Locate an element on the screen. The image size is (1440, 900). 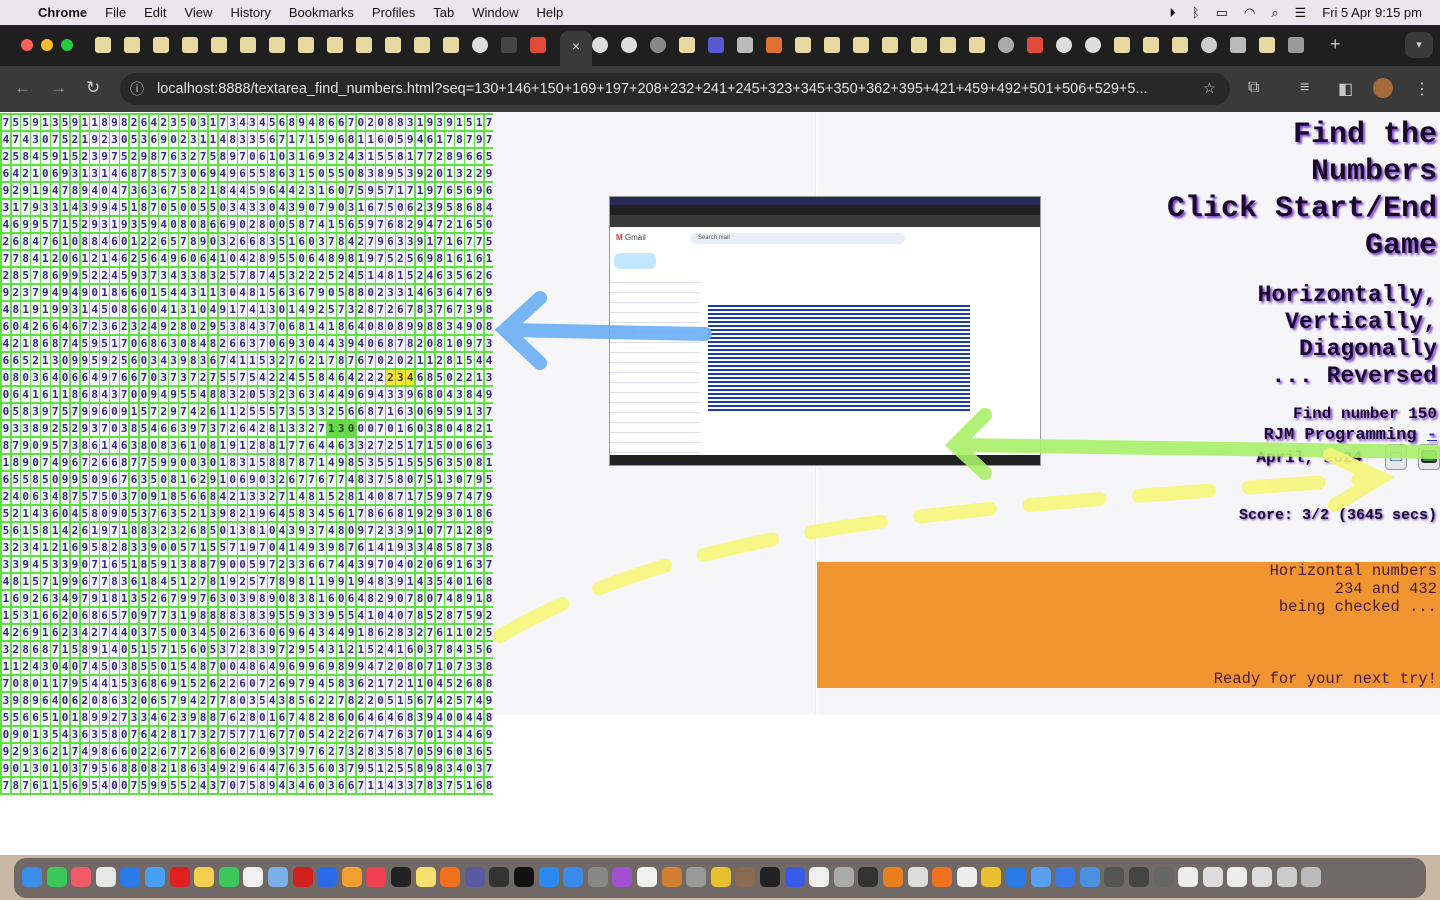
dock-ghost-icon is located at coordinates (917, 877).